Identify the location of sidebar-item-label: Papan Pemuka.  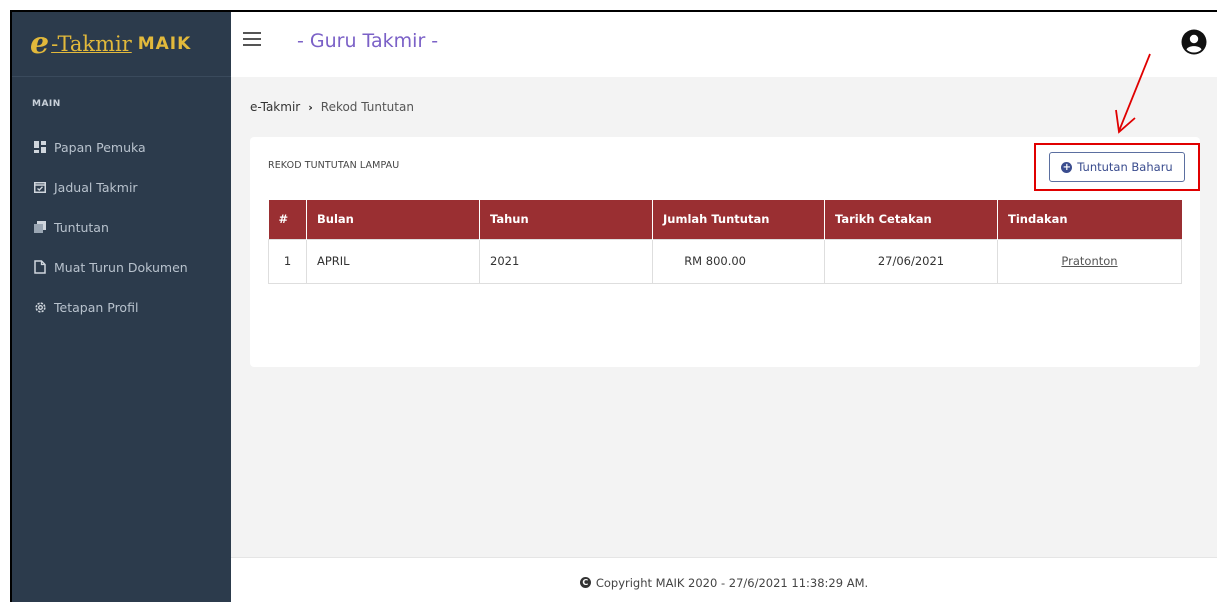
(100, 147).